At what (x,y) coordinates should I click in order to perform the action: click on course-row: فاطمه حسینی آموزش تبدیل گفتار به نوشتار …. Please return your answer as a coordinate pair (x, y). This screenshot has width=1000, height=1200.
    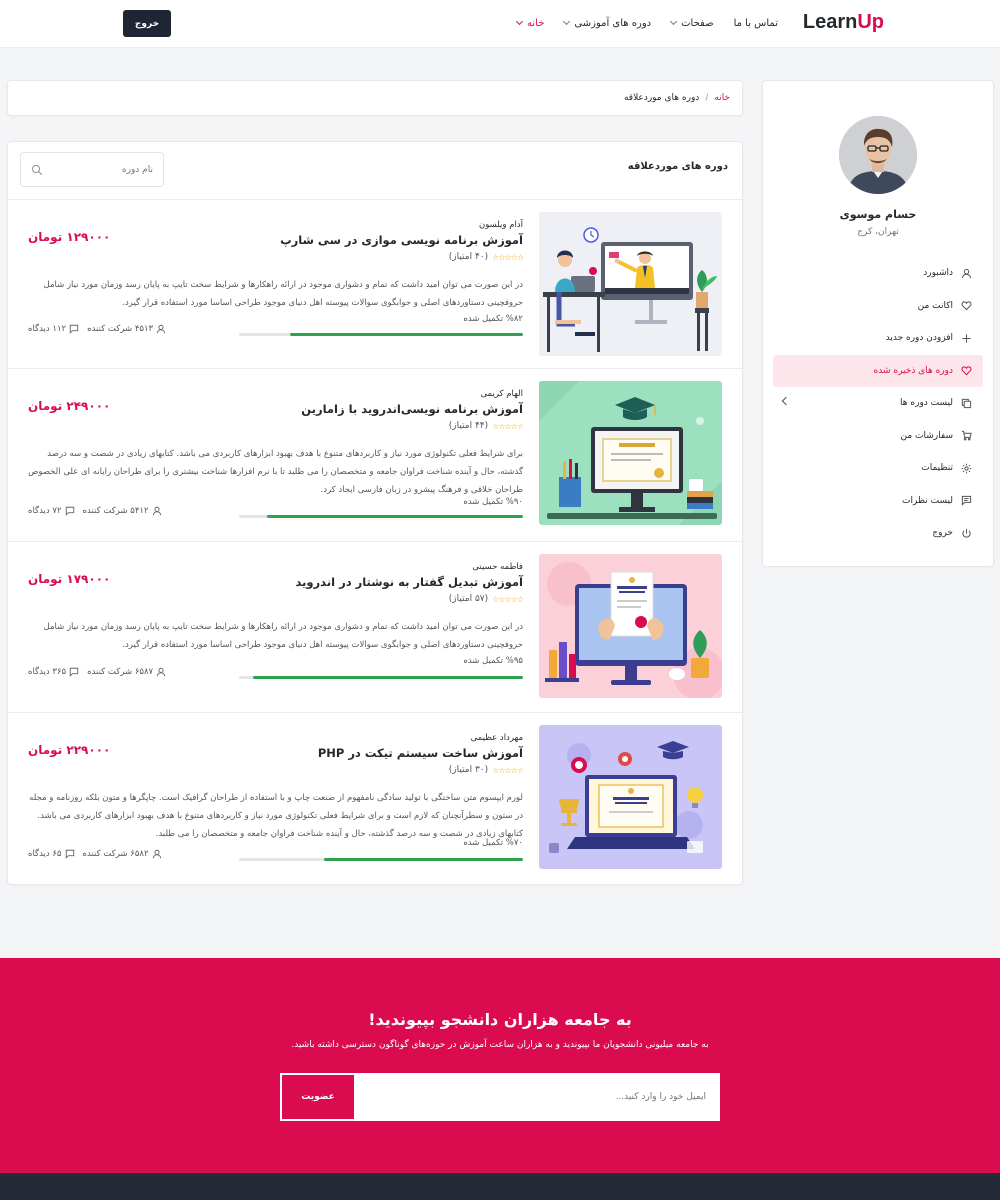
    Looking at the image, I should click on (375, 626).